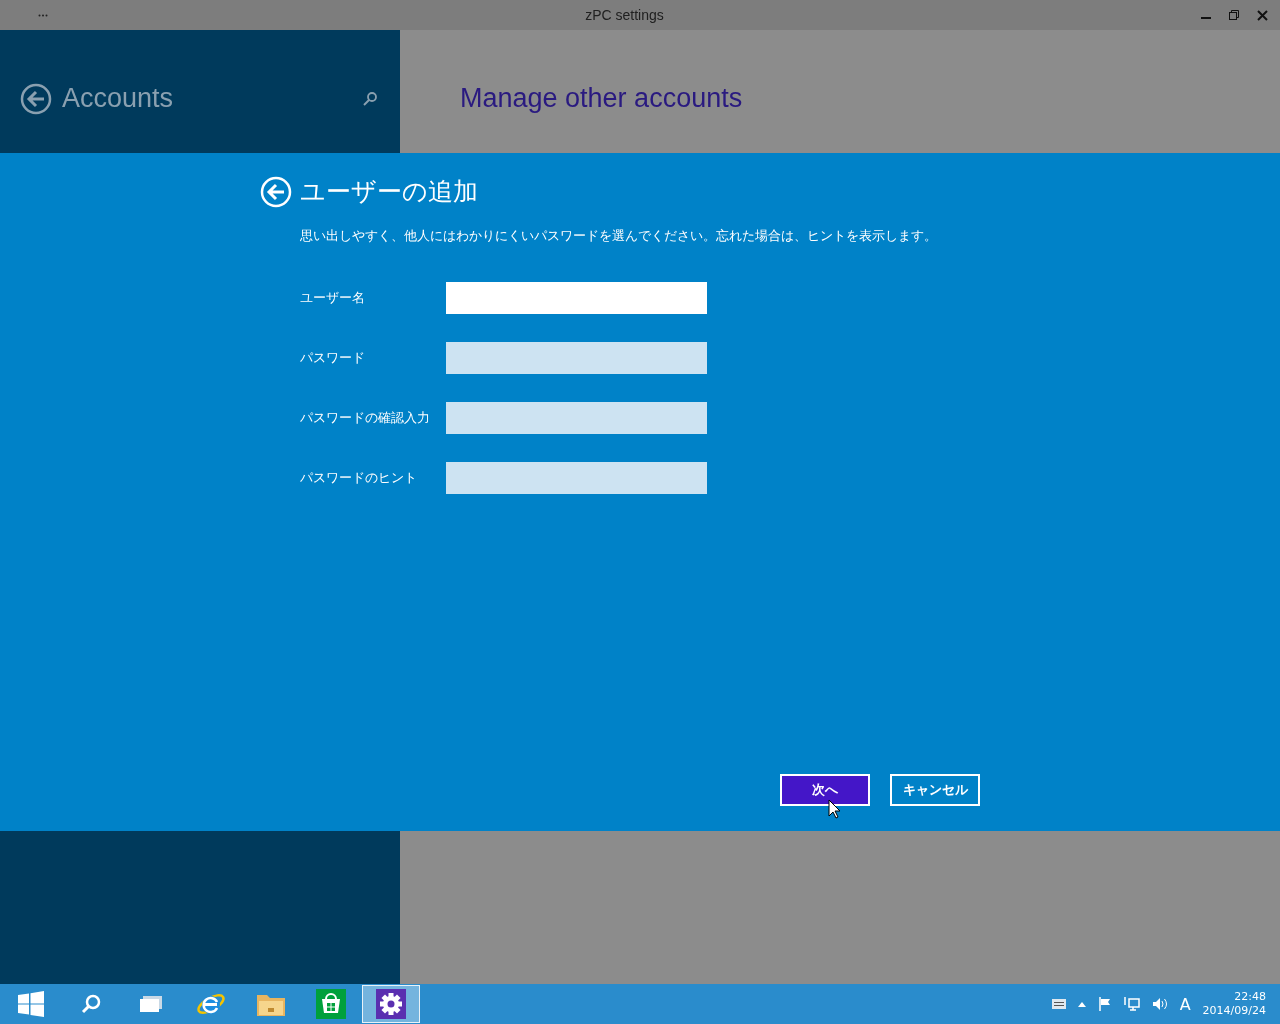 The width and height of the screenshot is (1280, 1024). I want to click on store-bag-icon, so click(331, 1004).